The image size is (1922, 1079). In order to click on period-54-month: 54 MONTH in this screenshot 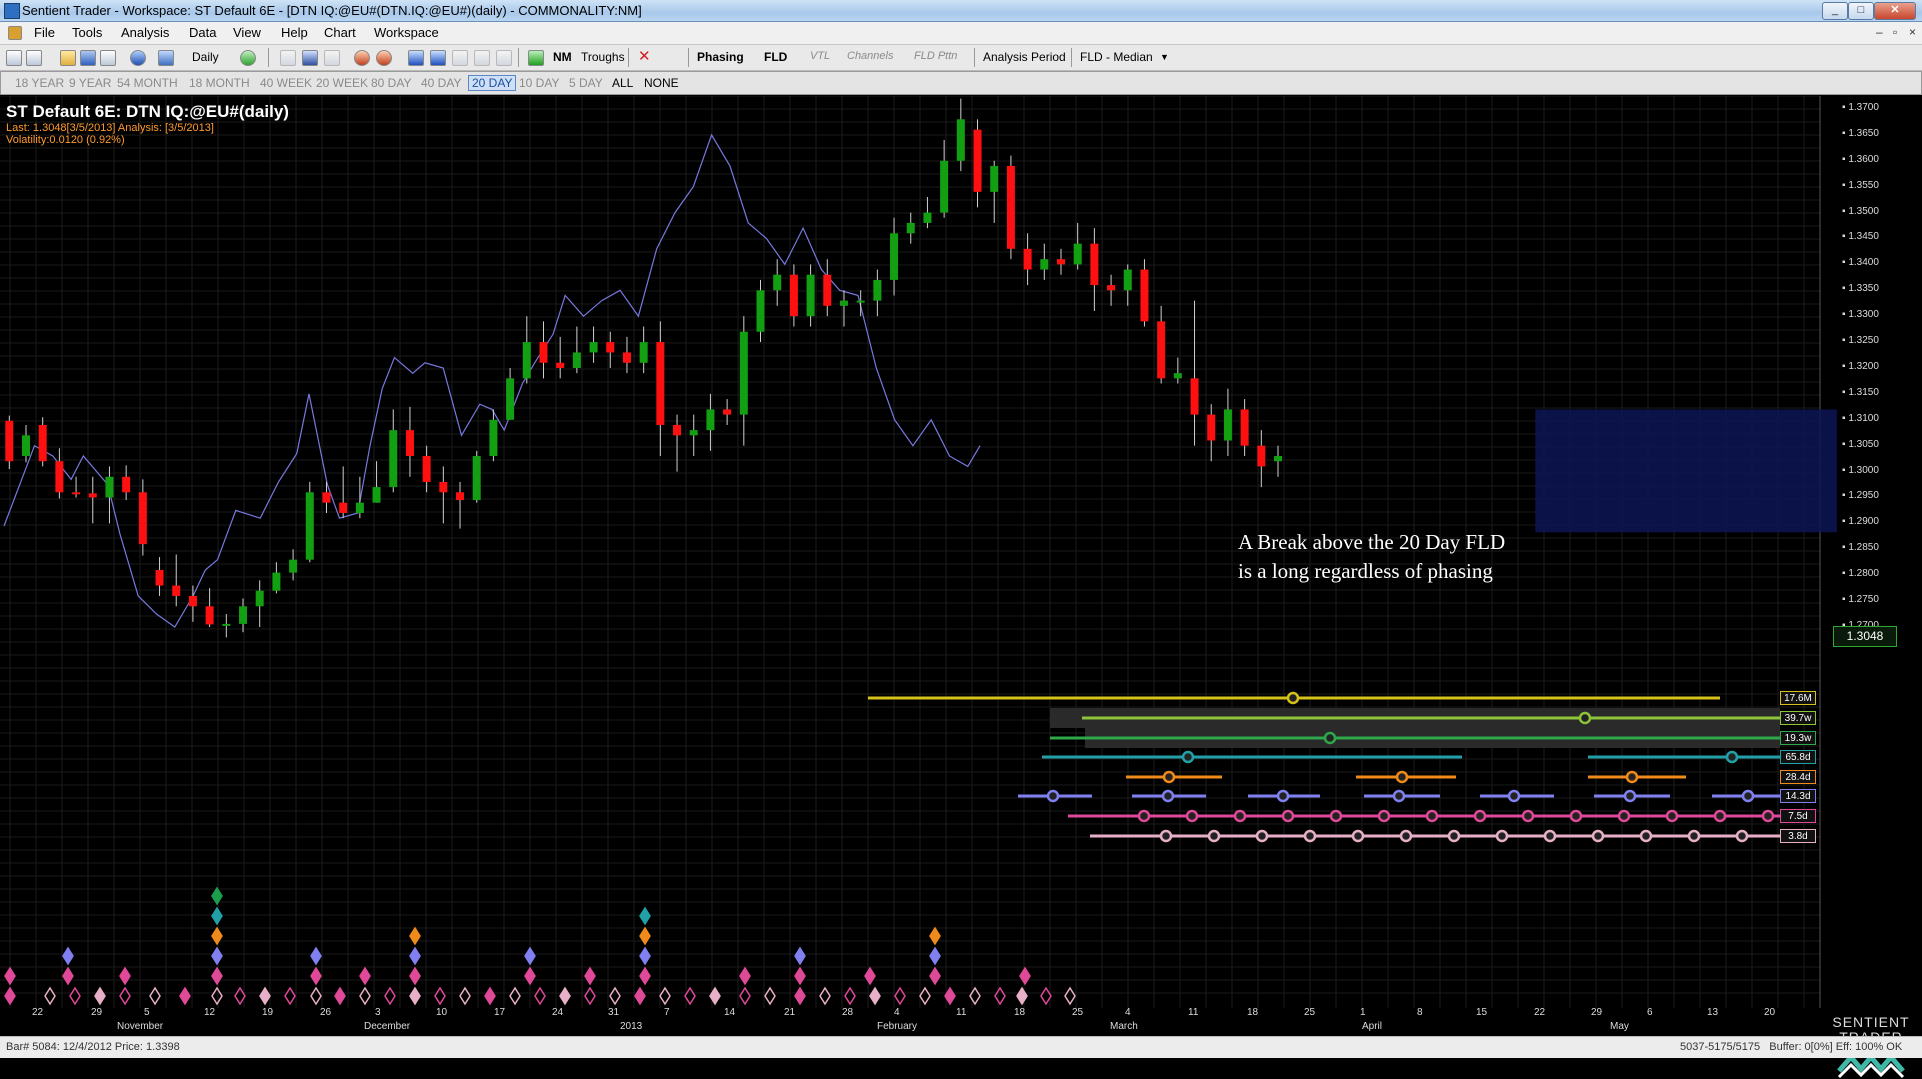, I will do `click(147, 83)`.